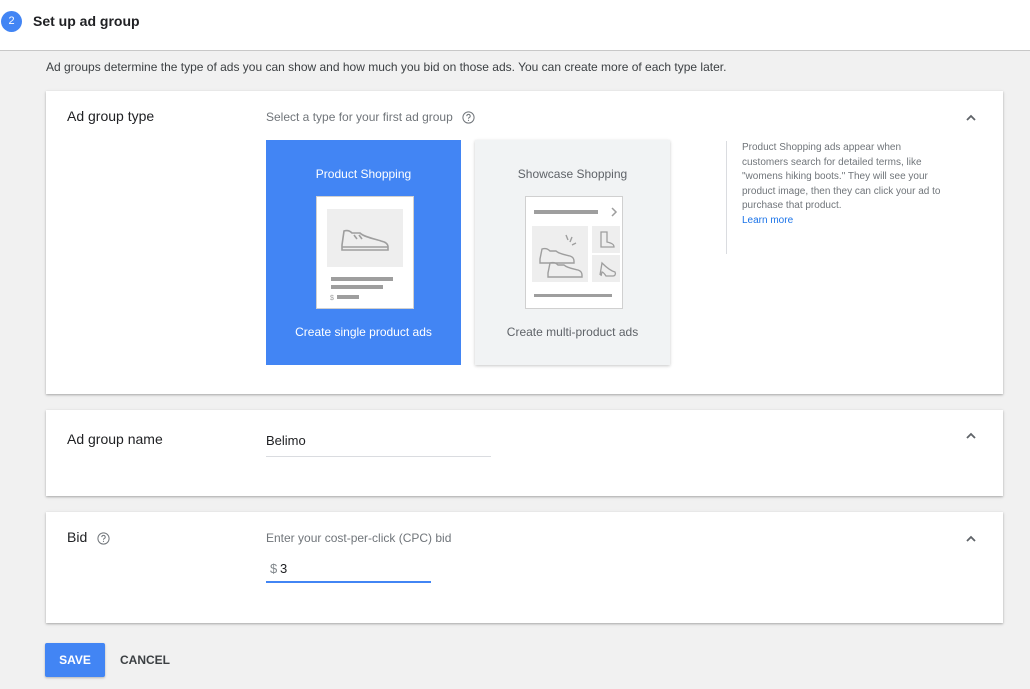 Image resolution: width=1030 pixels, height=689 pixels. I want to click on bid-label-group: Bid, so click(88, 538).